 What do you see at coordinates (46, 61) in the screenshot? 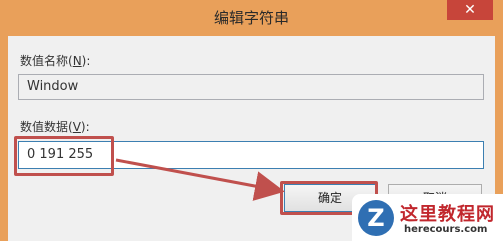
I see `value-name-label-prefix: 数值名称(` at bounding box center [46, 61].